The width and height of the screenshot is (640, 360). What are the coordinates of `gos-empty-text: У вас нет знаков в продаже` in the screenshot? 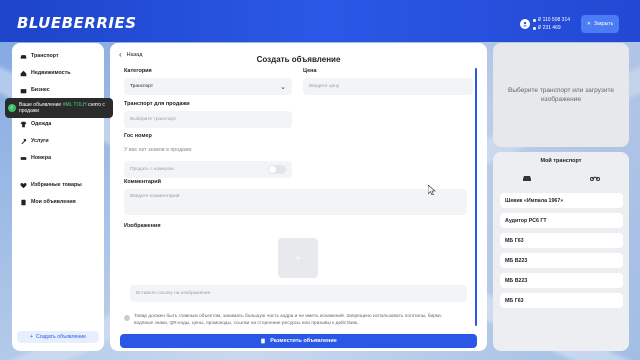 It's located at (158, 150).